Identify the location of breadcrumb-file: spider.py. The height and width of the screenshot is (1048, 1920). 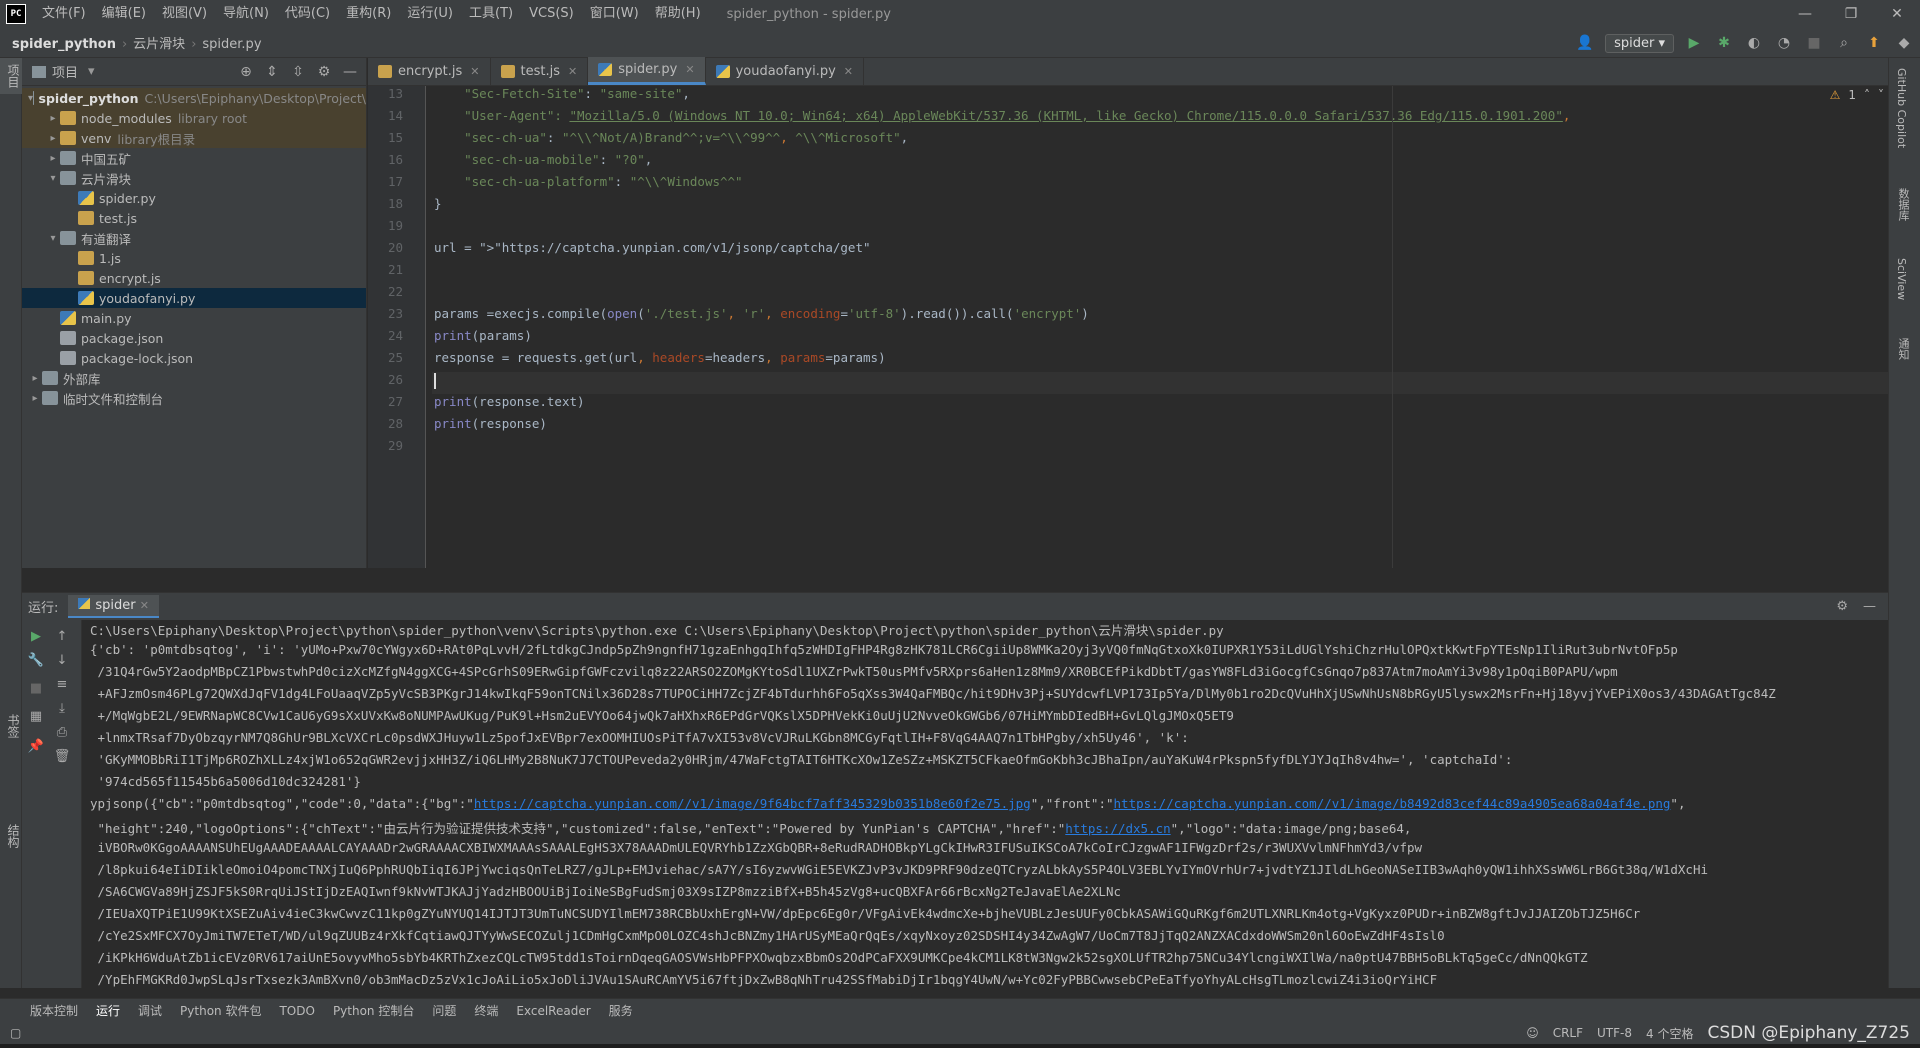
(231, 44).